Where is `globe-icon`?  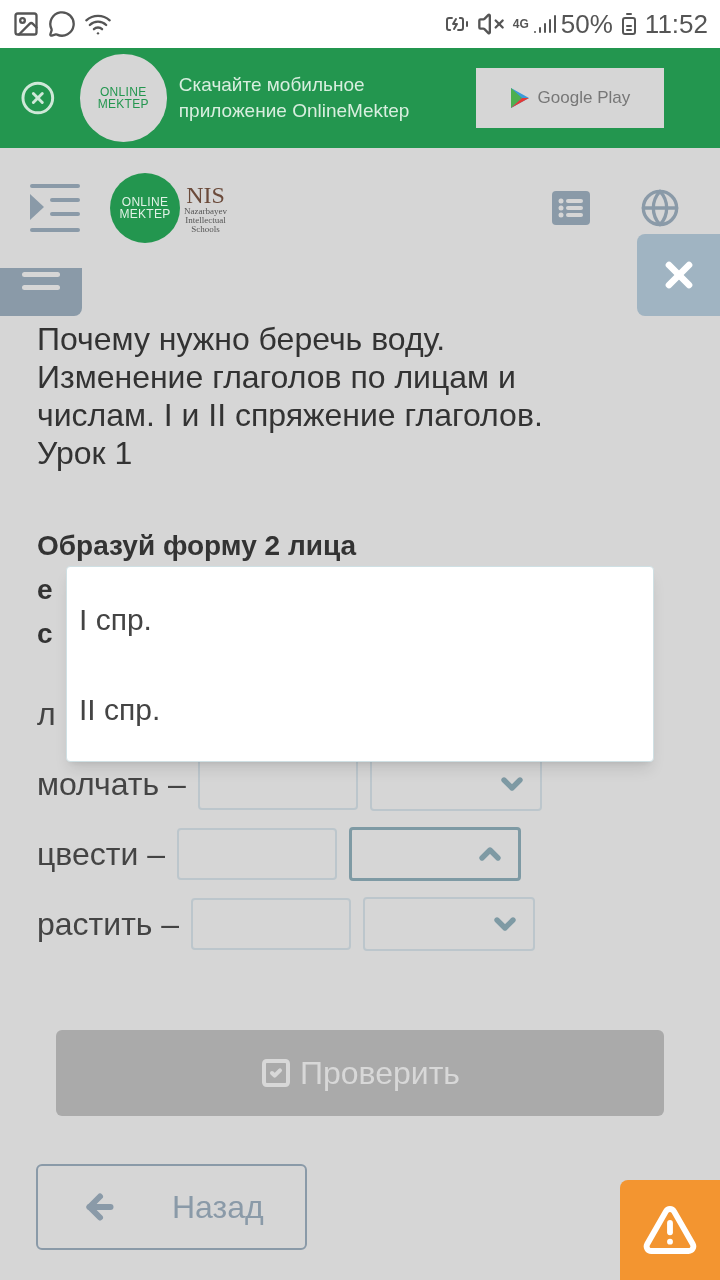
globe-icon is located at coordinates (660, 208).